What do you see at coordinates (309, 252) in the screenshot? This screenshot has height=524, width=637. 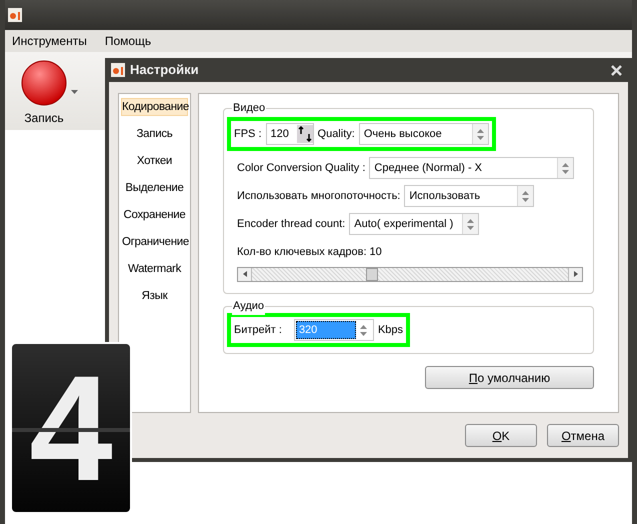 I see `keyframes-label: Кол-во ключевых кадров: 10` at bounding box center [309, 252].